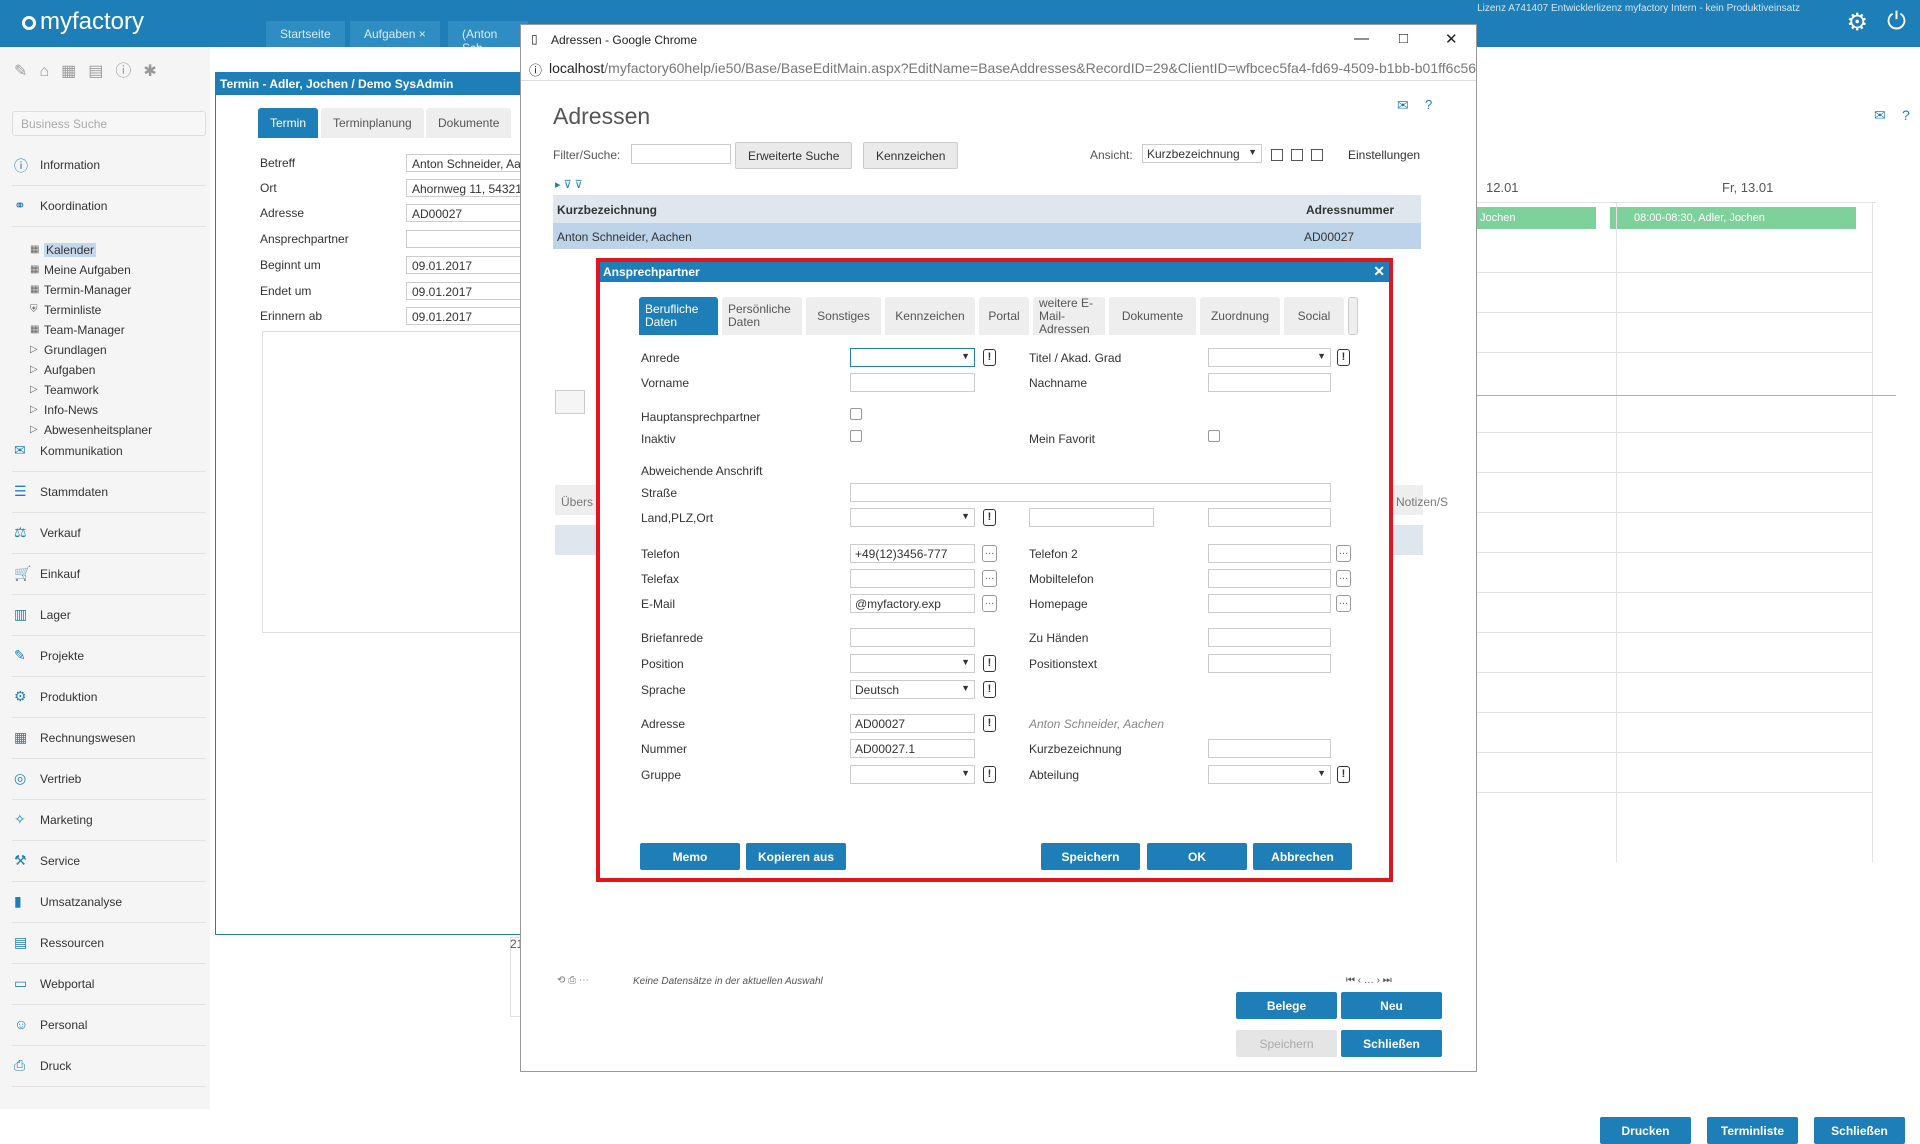  Describe the element at coordinates (468, 239) in the screenshot. I see `ansprechpartner-field` at that location.